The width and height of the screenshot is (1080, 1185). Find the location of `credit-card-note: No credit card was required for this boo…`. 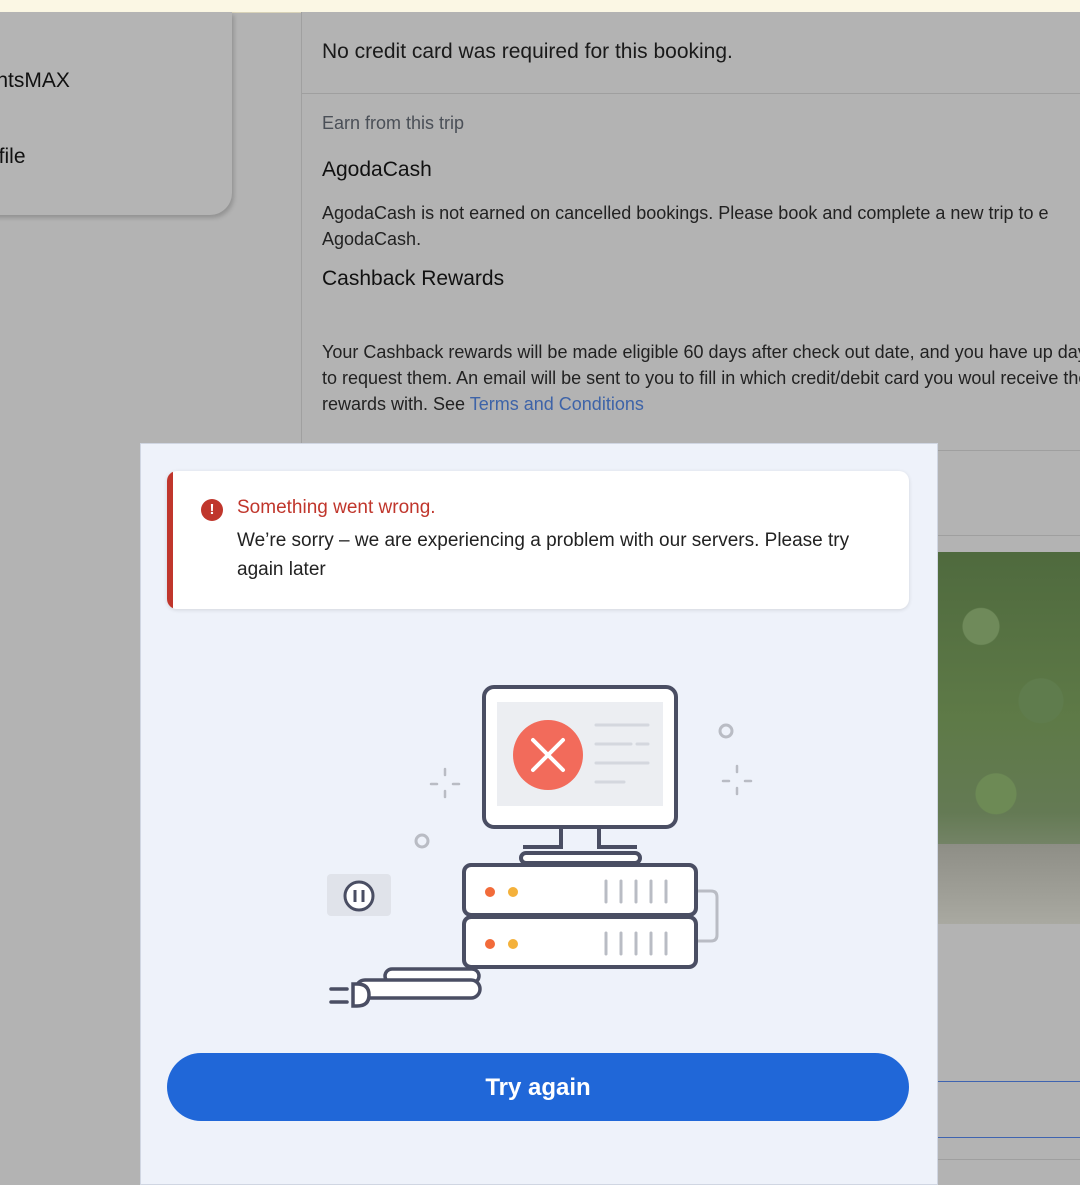

credit-card-note: No credit card was required for this boo… is located at coordinates (527, 51).